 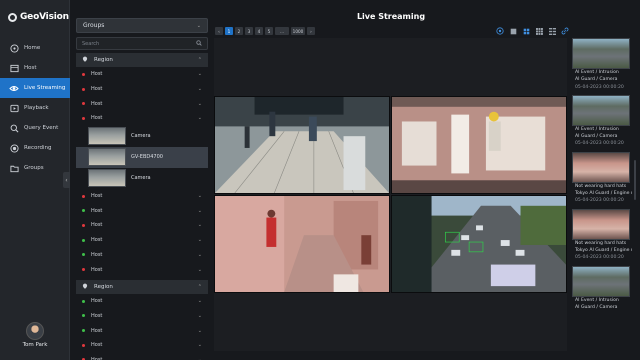 What do you see at coordinates (602, 288) in the screenshot?
I see `event-card: AI Event / Intrusion AI Guard / Camera` at bounding box center [602, 288].